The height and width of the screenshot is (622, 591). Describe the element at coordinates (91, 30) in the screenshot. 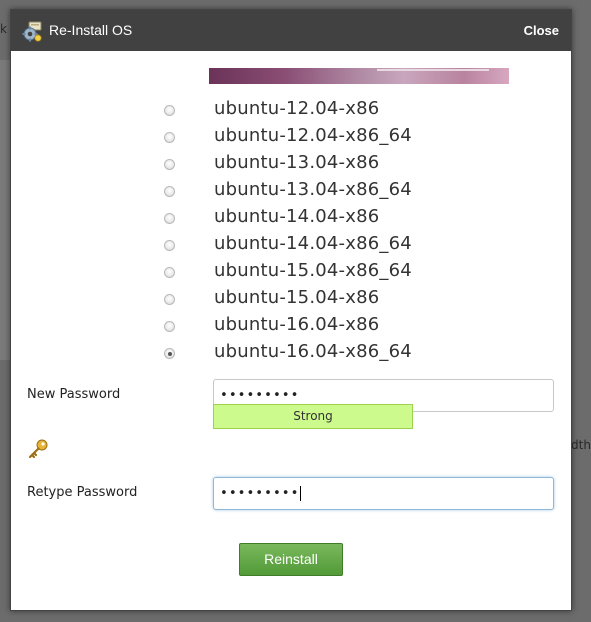

I see `dialog-title: Re-Install OS` at that location.